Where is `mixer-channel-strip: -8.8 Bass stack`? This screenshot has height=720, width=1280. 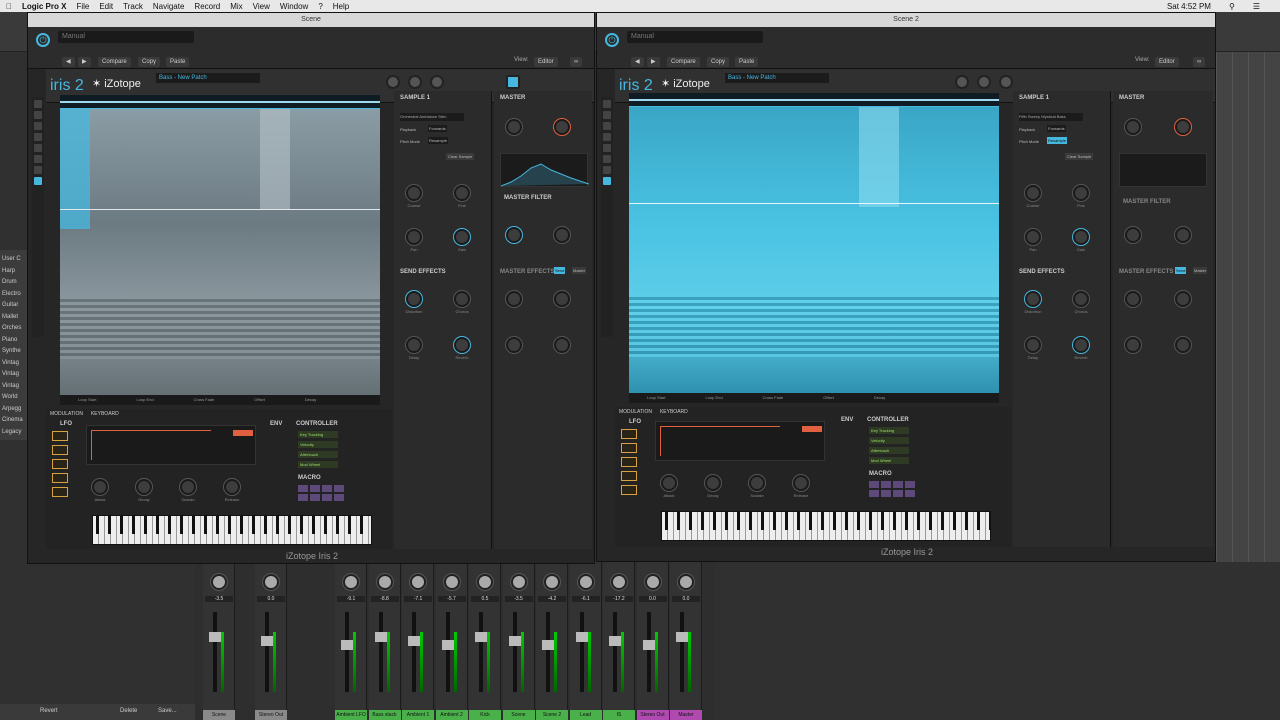
mixer-channel-strip: -8.8 Bass stack is located at coordinates (384, 641).